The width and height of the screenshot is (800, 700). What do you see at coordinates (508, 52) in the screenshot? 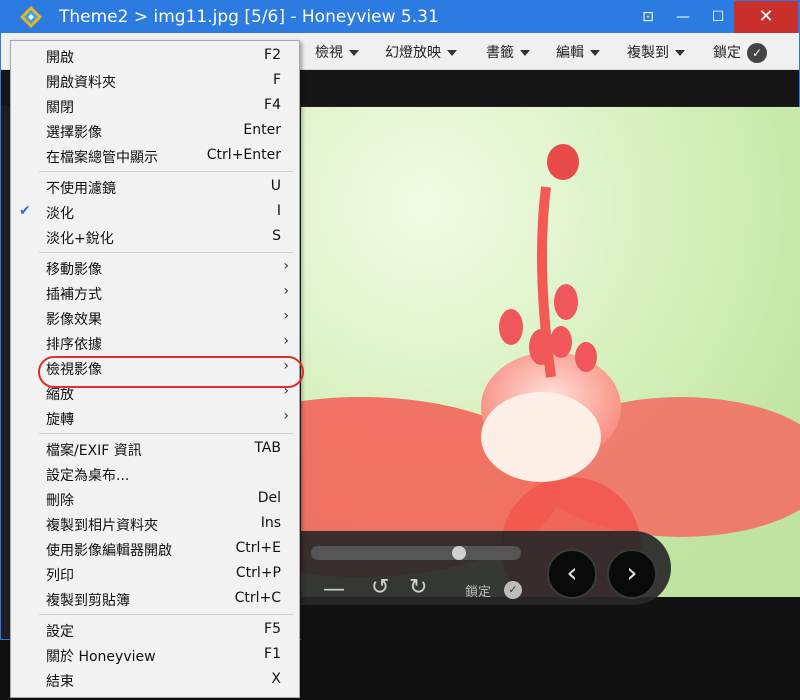
I see `menu-bookmarks: 書籤` at bounding box center [508, 52].